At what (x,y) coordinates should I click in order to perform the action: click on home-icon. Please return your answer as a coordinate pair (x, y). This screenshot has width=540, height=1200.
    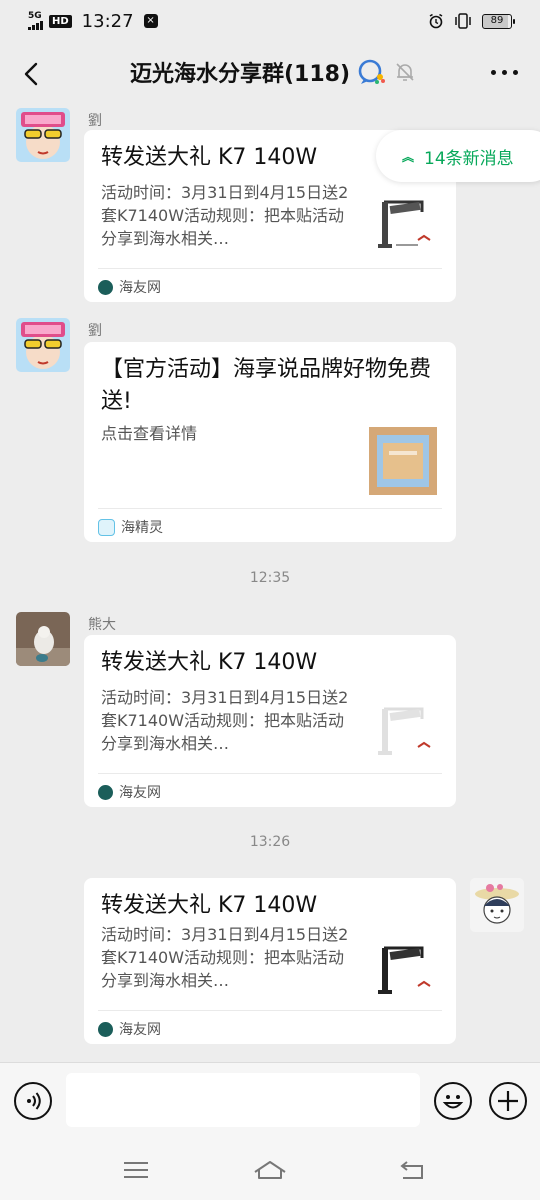
    Looking at the image, I should click on (270, 1170).